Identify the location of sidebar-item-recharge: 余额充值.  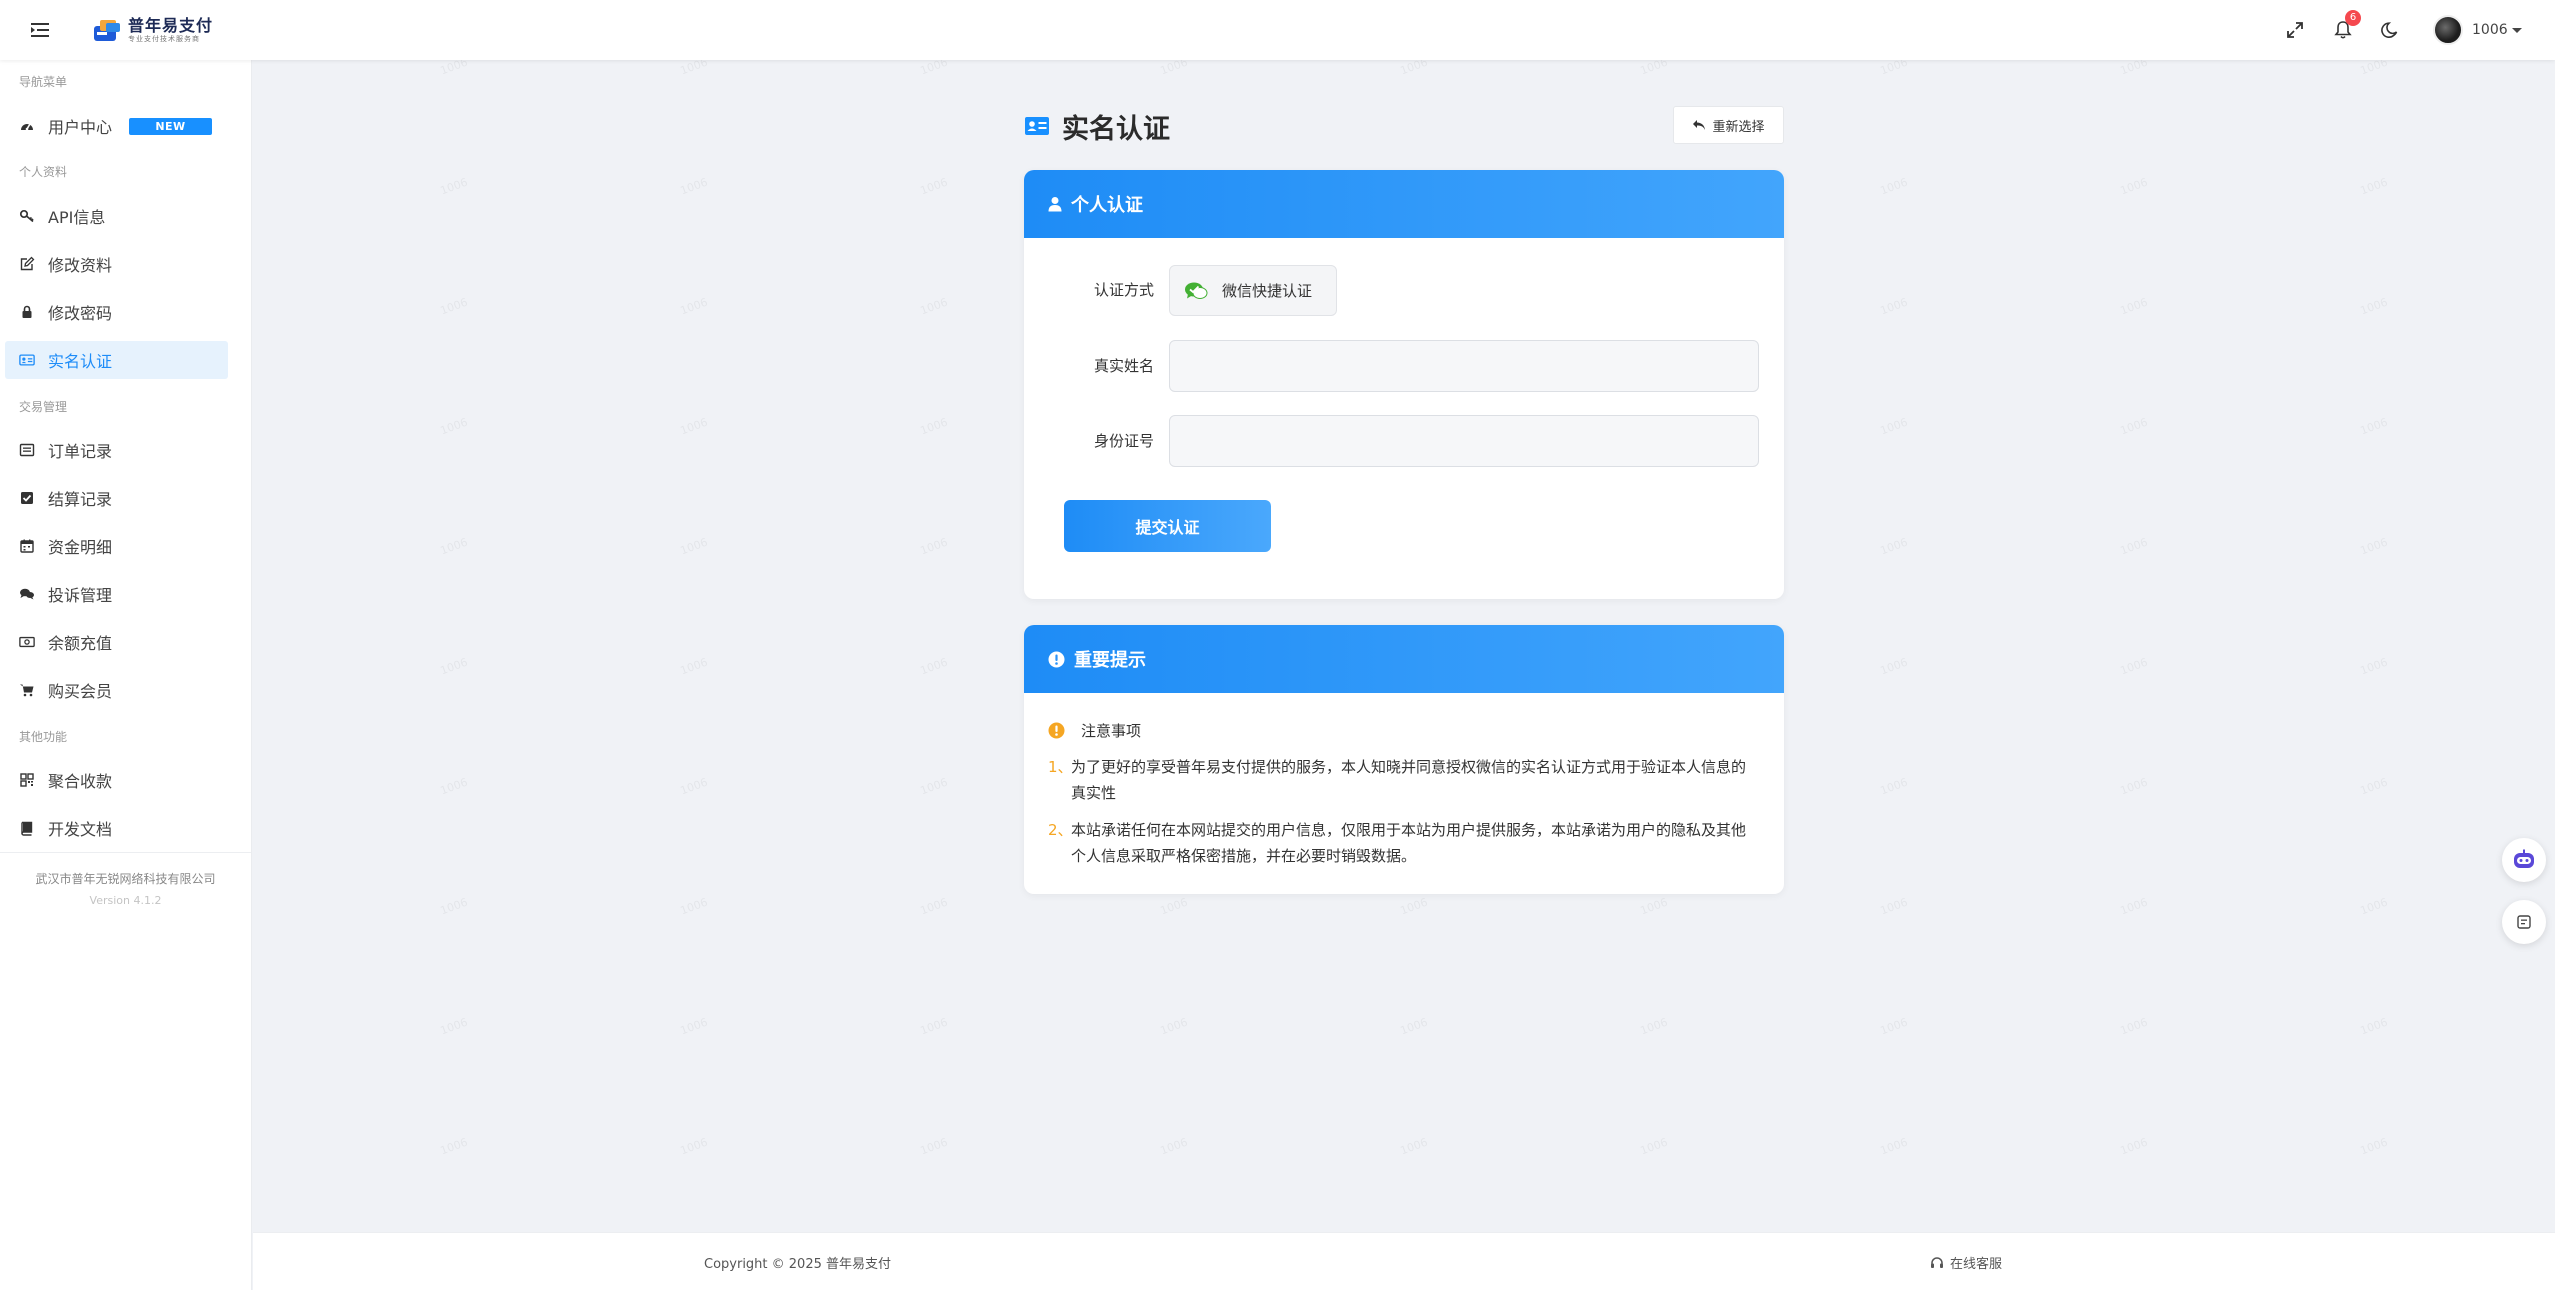
(116, 642).